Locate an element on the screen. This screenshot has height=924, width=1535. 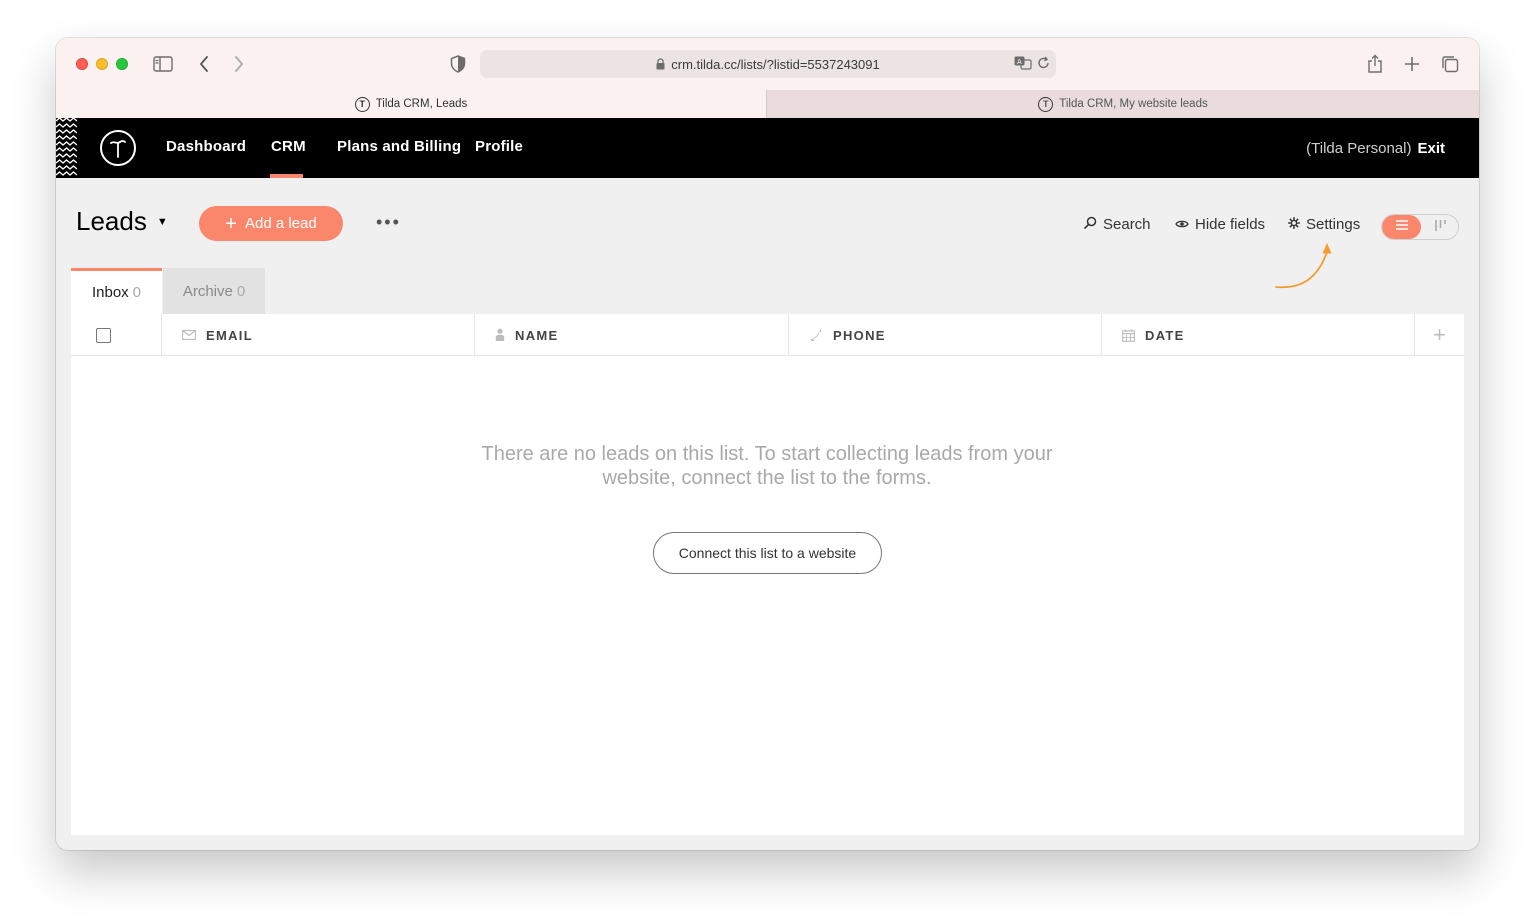
kanban-view-button is located at coordinates (1441, 227).